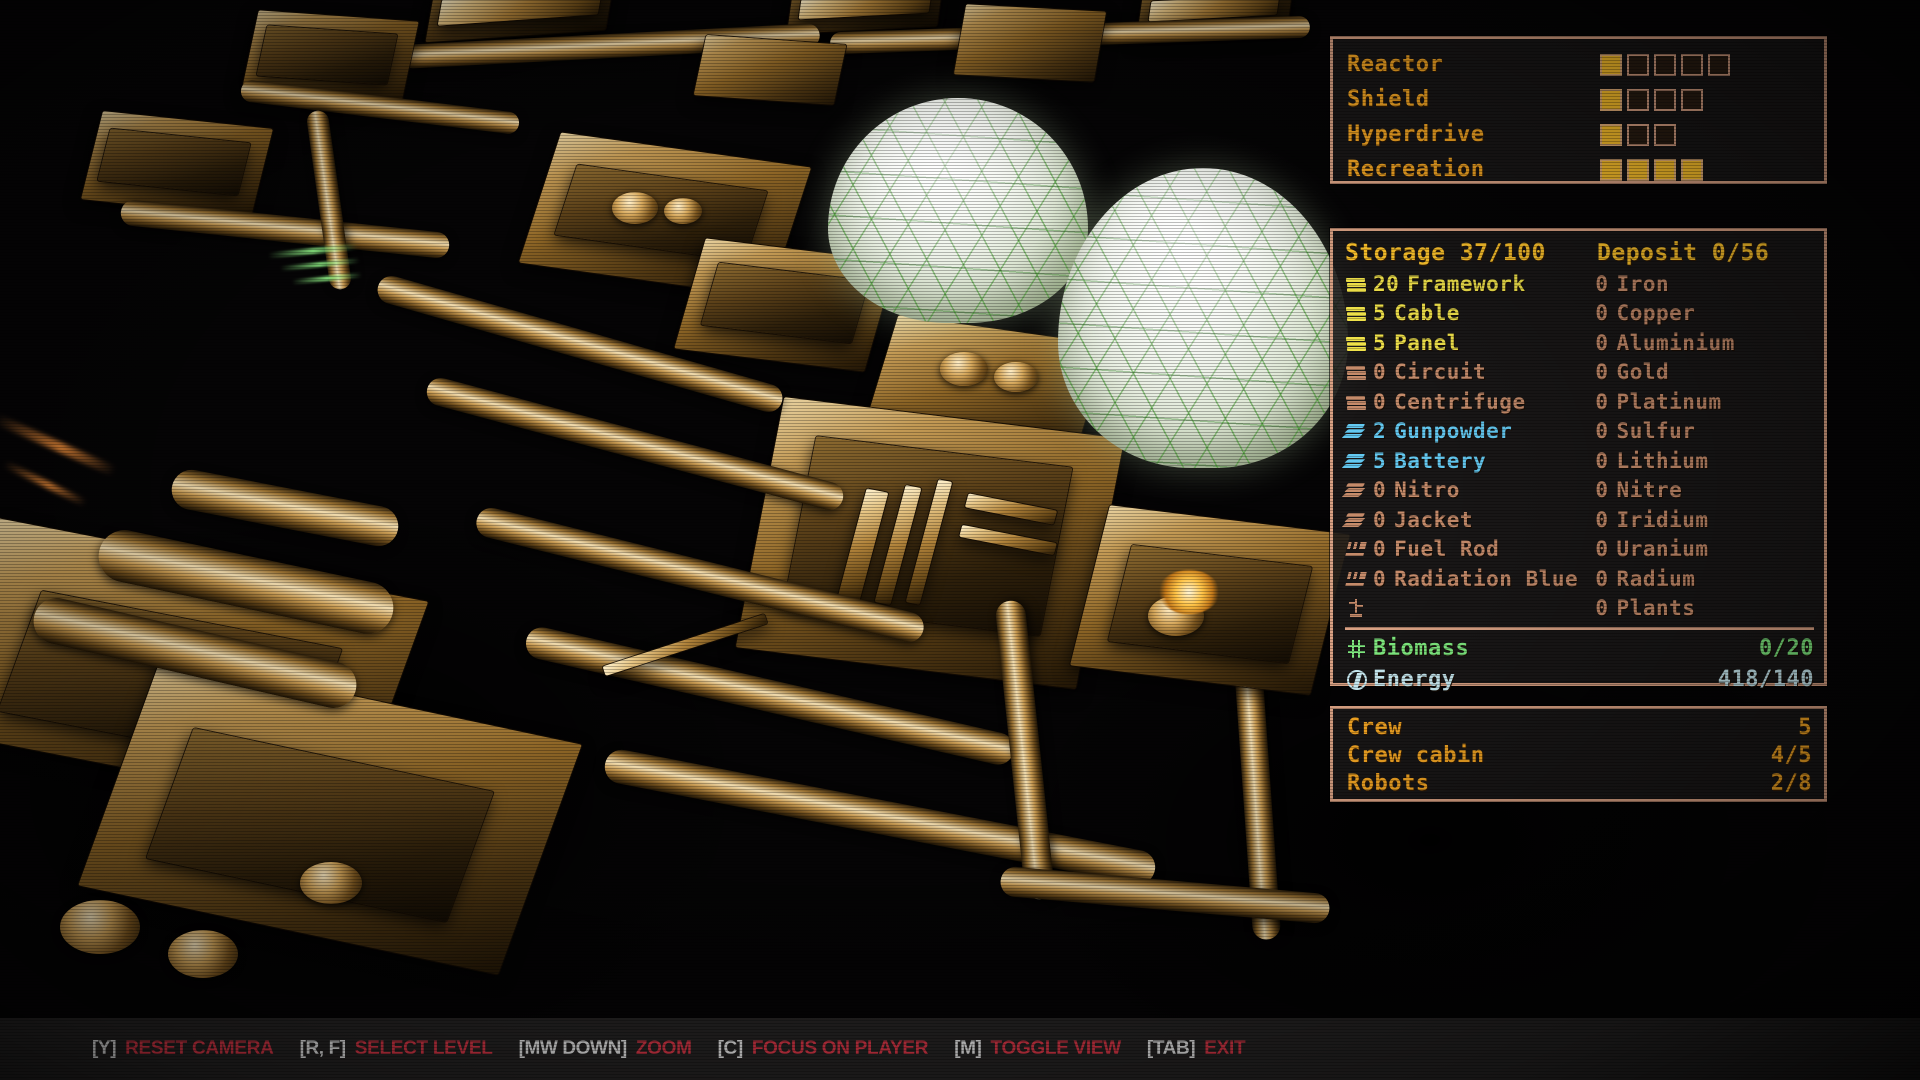  I want to click on crew-value: 5, so click(1805, 727).